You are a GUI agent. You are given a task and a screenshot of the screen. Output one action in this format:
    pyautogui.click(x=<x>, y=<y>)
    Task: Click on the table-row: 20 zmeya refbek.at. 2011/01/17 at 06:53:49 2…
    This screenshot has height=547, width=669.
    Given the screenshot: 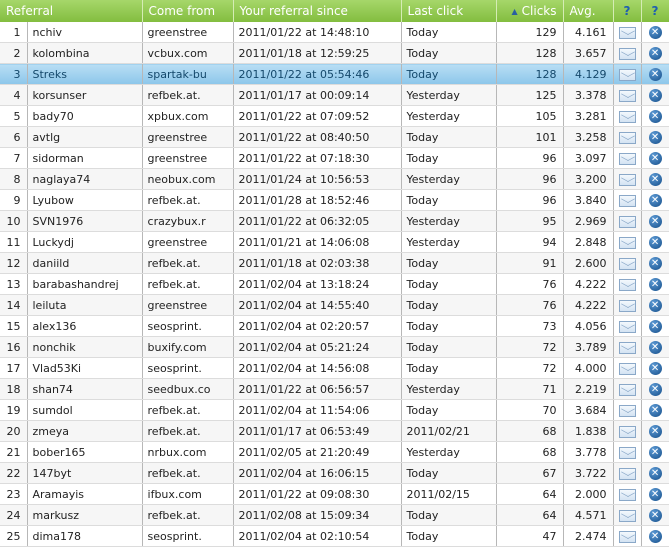 What is the action you would take?
    pyautogui.click(x=334, y=431)
    